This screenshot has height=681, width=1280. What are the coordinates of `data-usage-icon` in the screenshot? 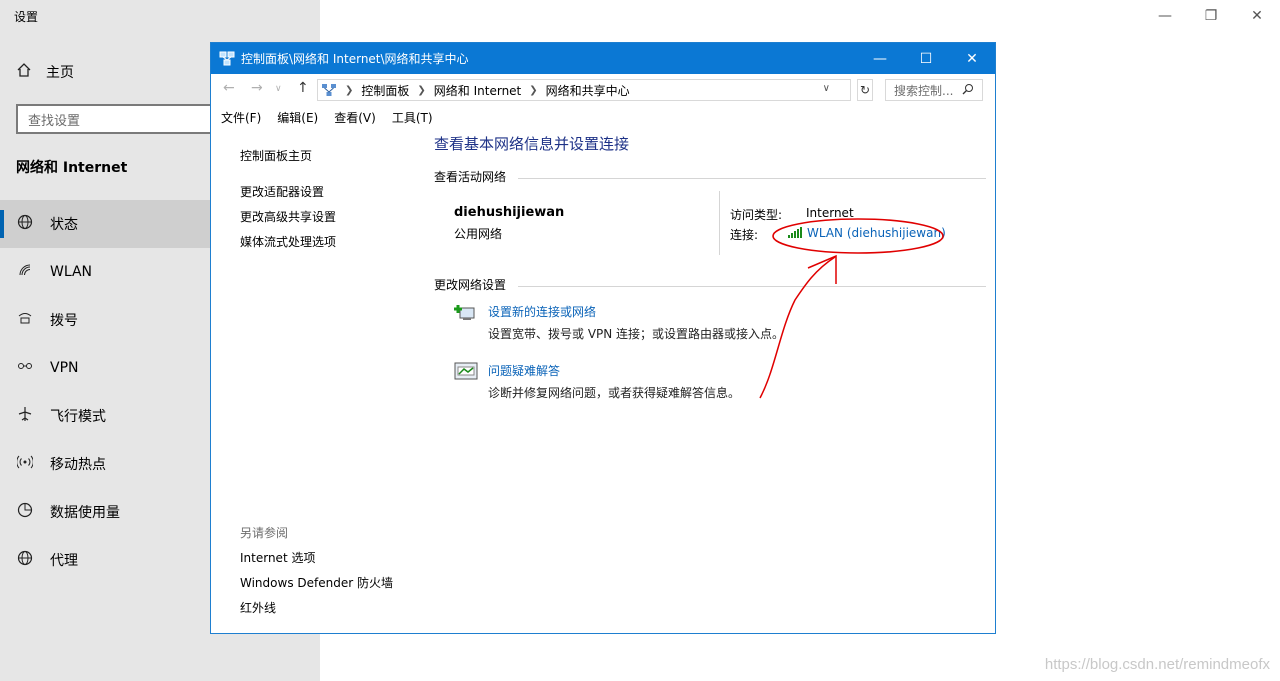 It's located at (25, 512).